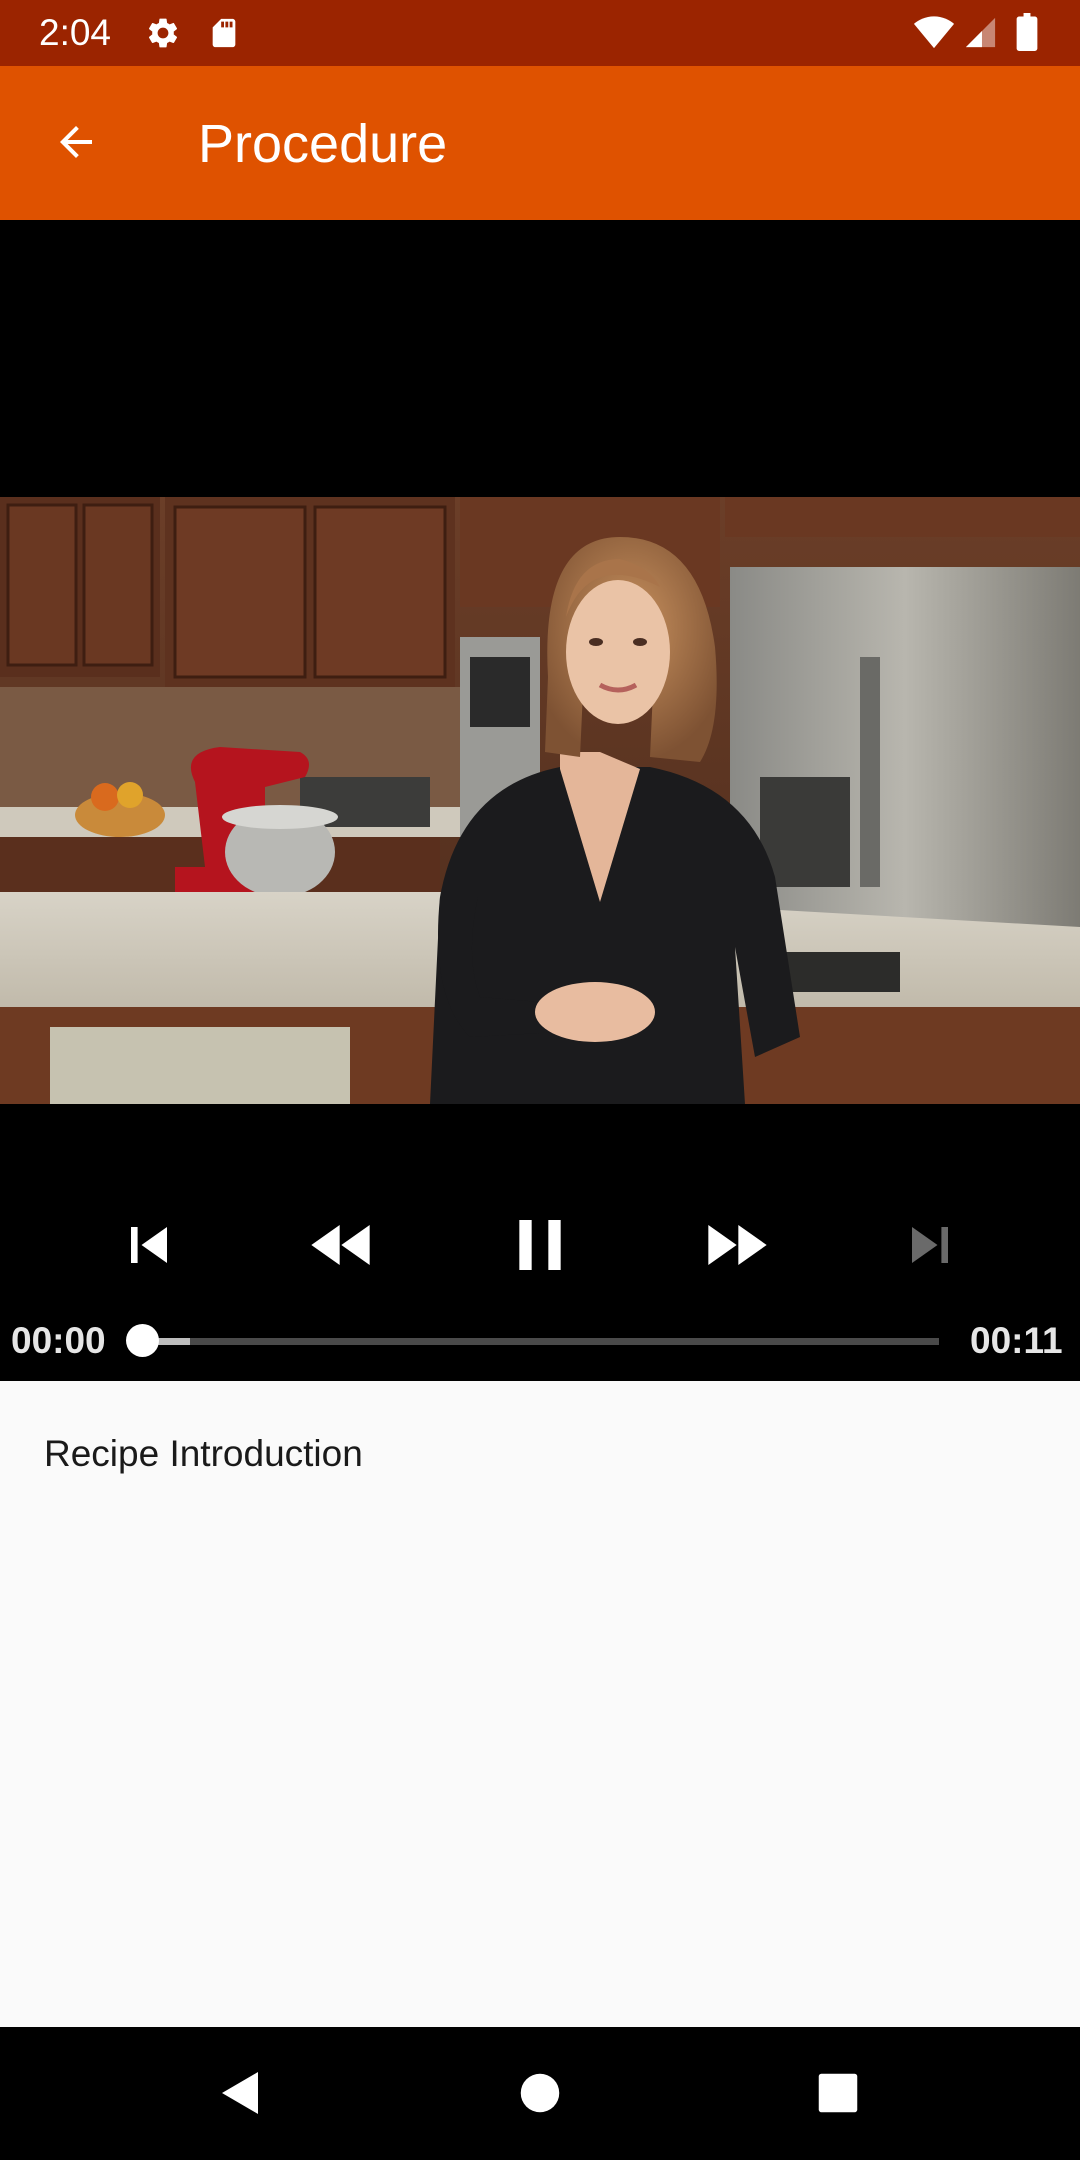 Image resolution: width=1080 pixels, height=2160 pixels. I want to click on navigation-bar, so click(540, 2093).